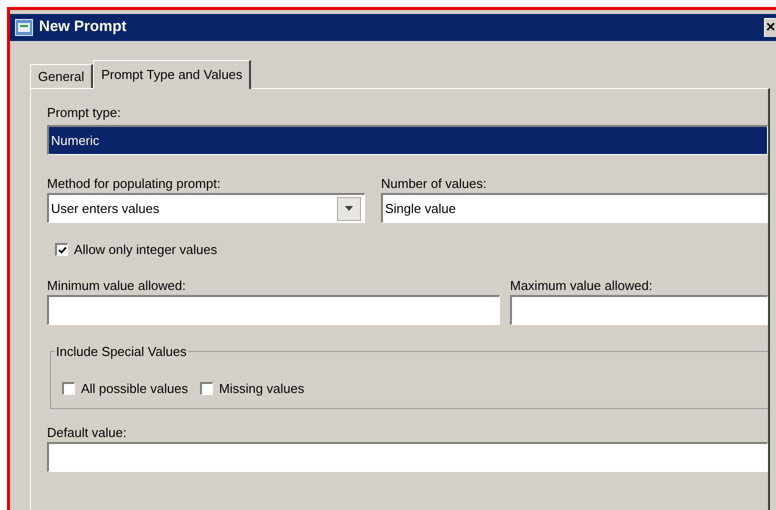 The image size is (776, 510). What do you see at coordinates (273, 309) in the screenshot?
I see `minimum-value-field` at bounding box center [273, 309].